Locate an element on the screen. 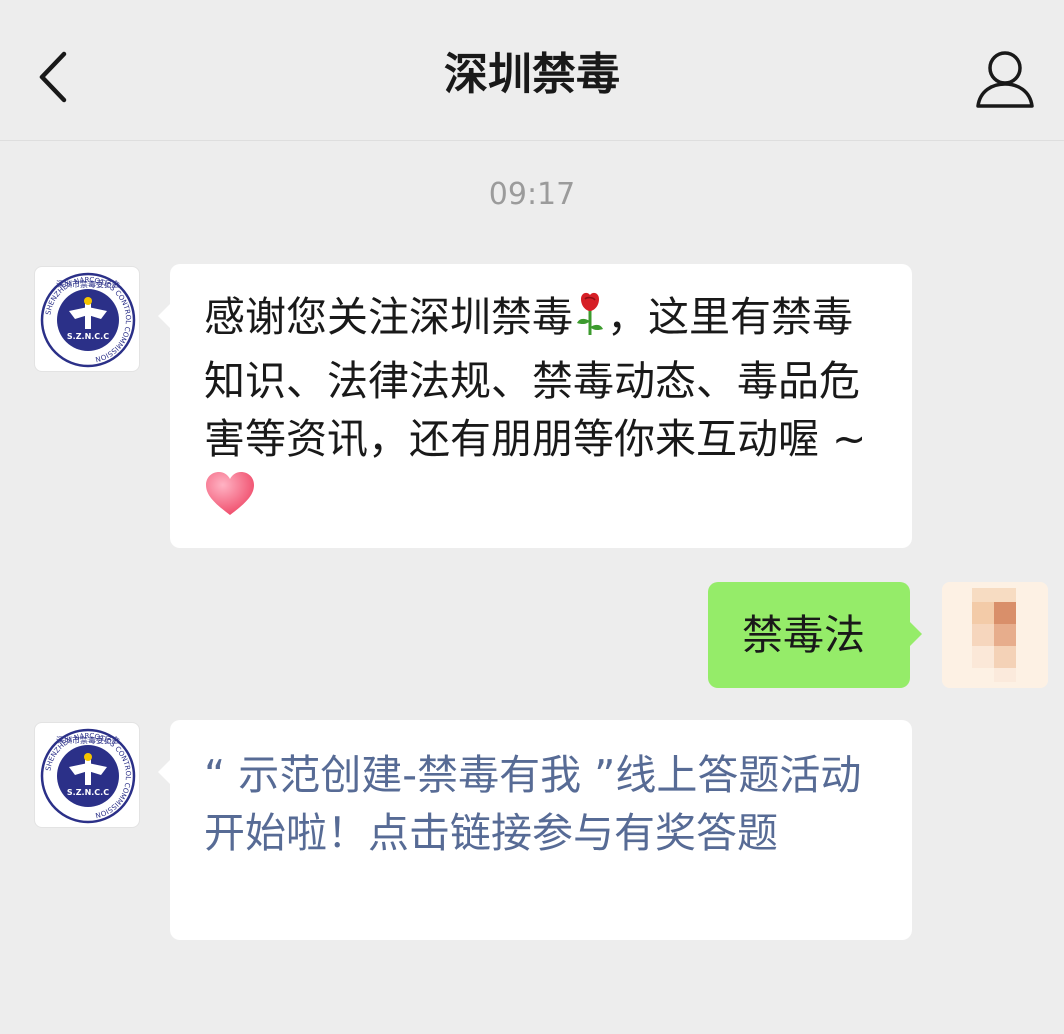 This screenshot has width=1064, height=1034. page-title: 深圳禁毒 is located at coordinates (532, 74).